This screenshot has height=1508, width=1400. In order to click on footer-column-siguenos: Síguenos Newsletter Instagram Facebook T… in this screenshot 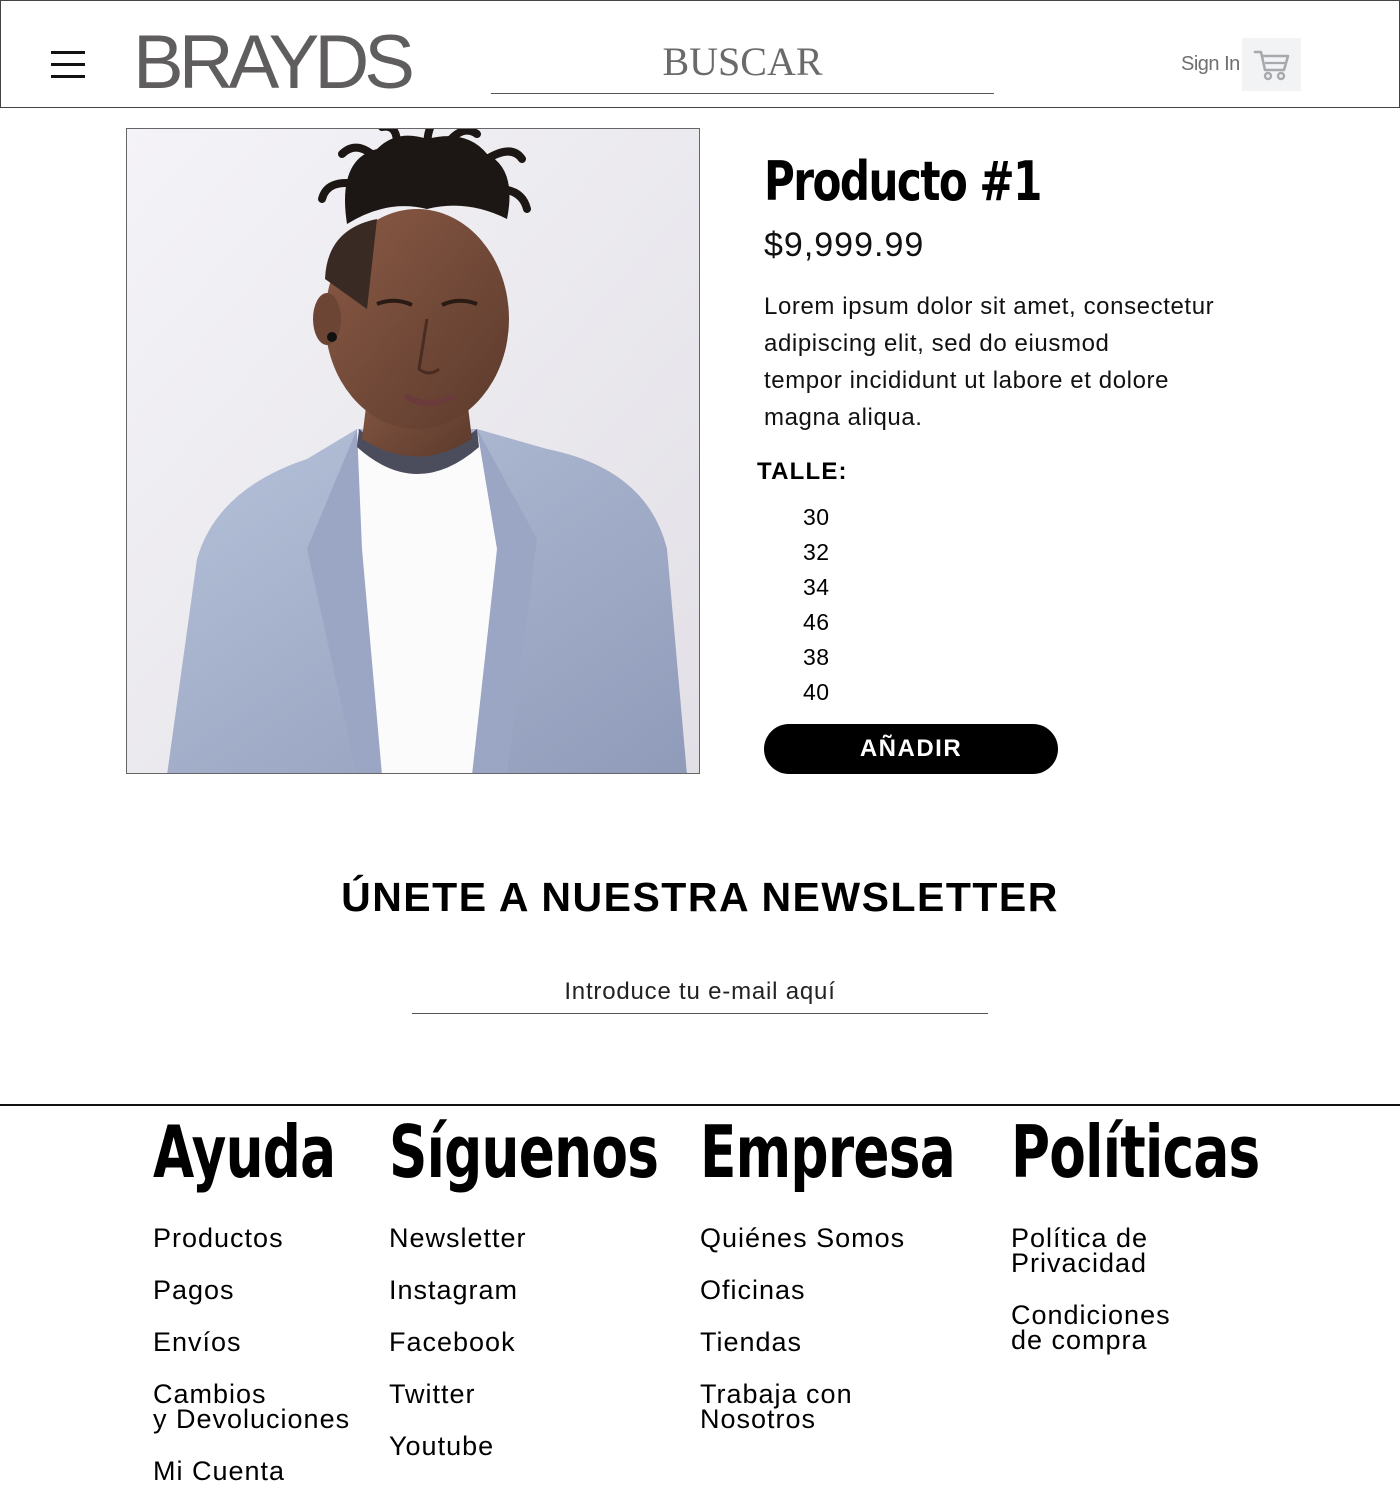, I will do `click(571, 1299)`.